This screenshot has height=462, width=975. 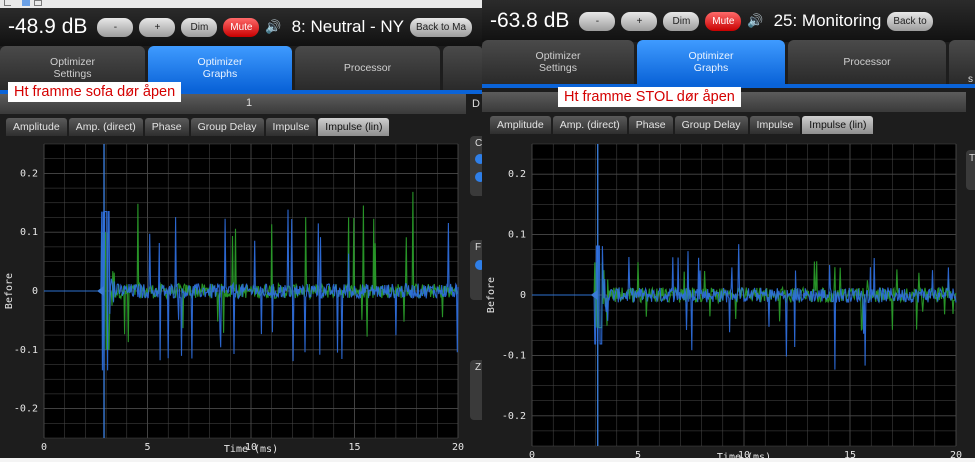 What do you see at coordinates (95, 92) in the screenshot?
I see `annotation-label: Ht framme sofa dør åpen` at bounding box center [95, 92].